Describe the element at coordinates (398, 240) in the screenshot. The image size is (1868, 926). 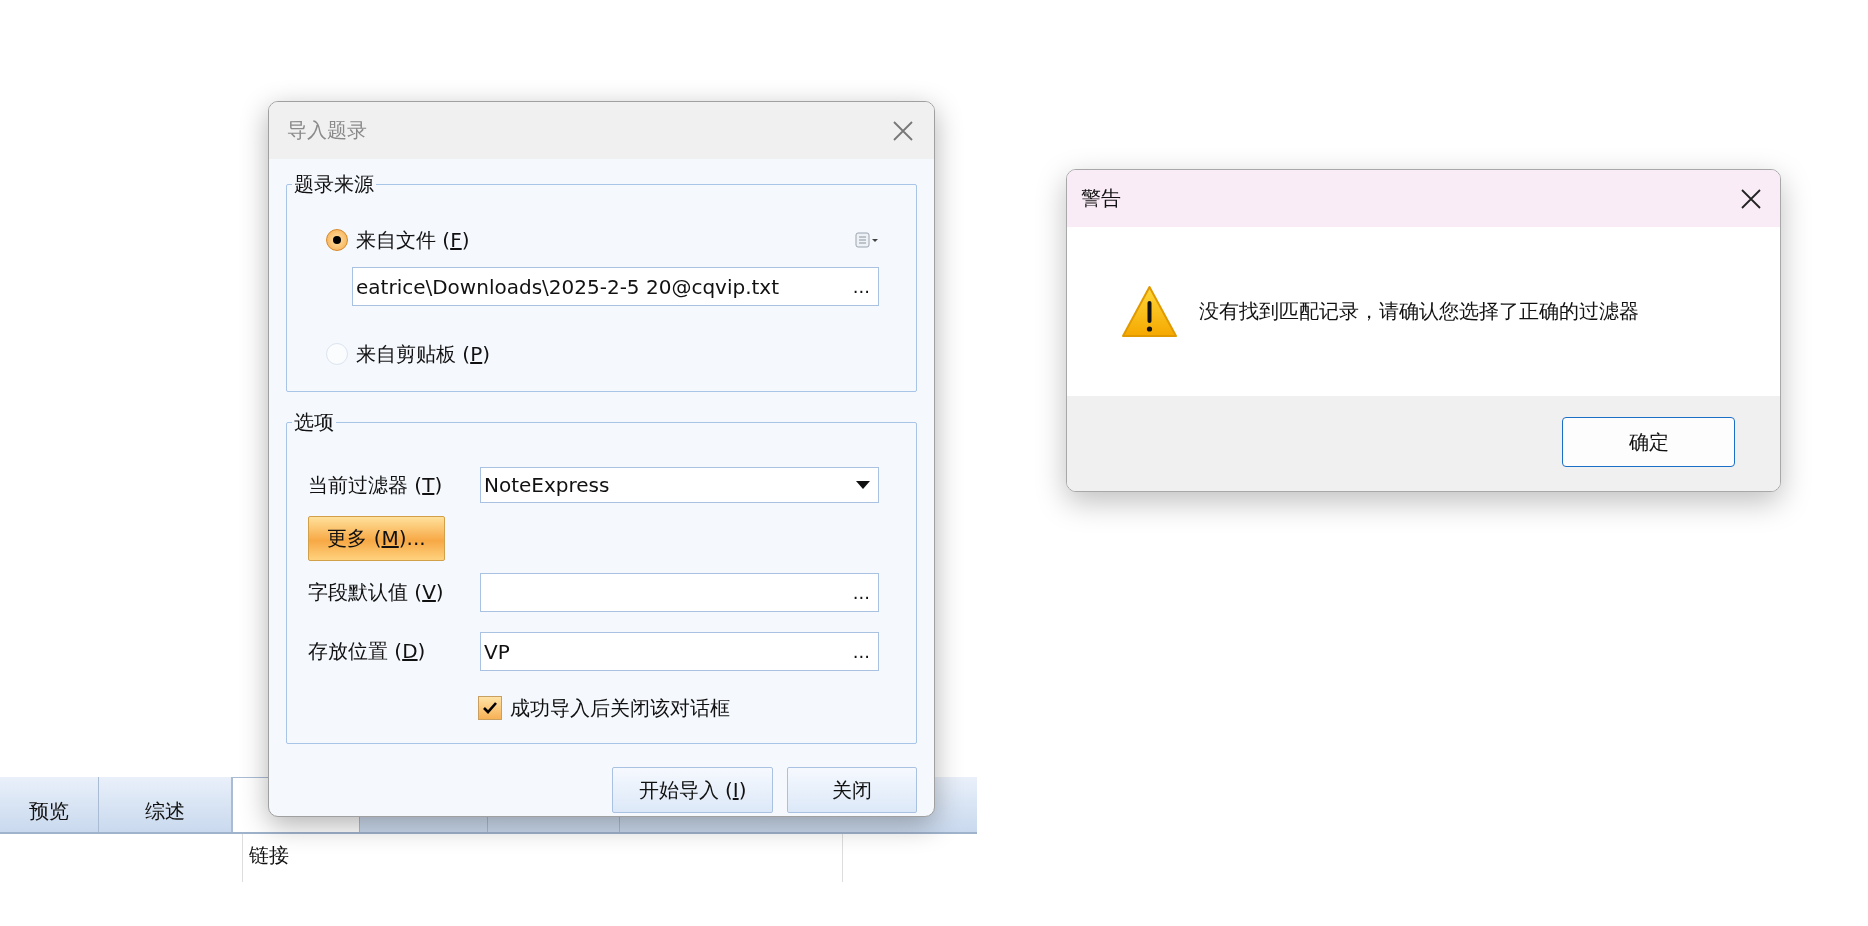
I see `radio-option: 来自文件 (F)` at that location.